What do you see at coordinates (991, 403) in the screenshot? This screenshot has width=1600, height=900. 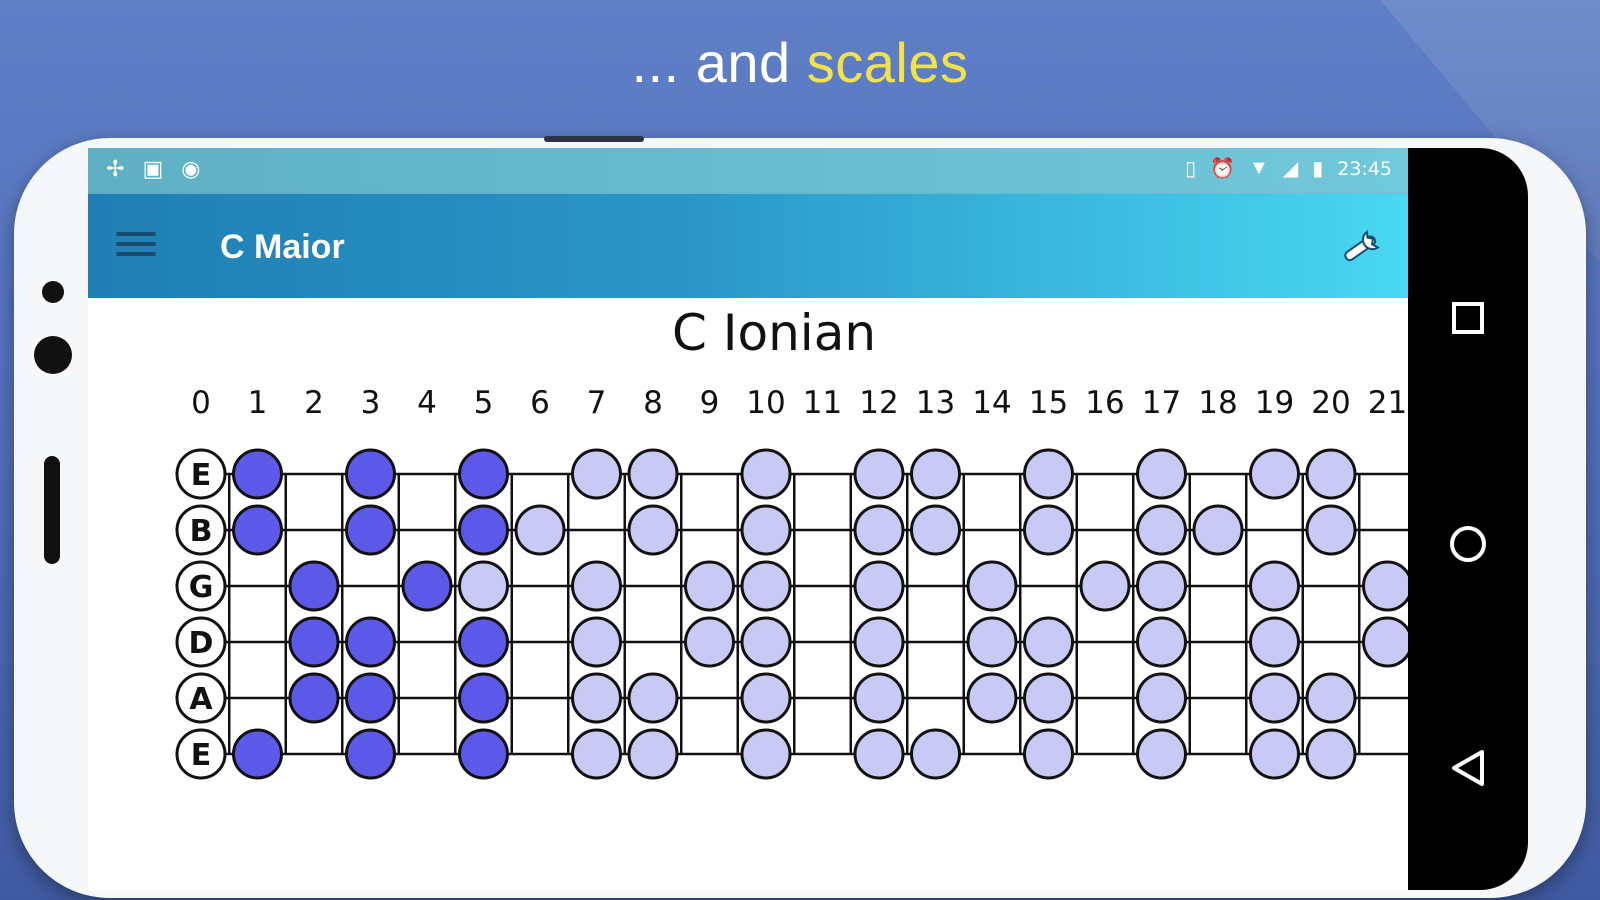 I see `fret-number: 14` at bounding box center [991, 403].